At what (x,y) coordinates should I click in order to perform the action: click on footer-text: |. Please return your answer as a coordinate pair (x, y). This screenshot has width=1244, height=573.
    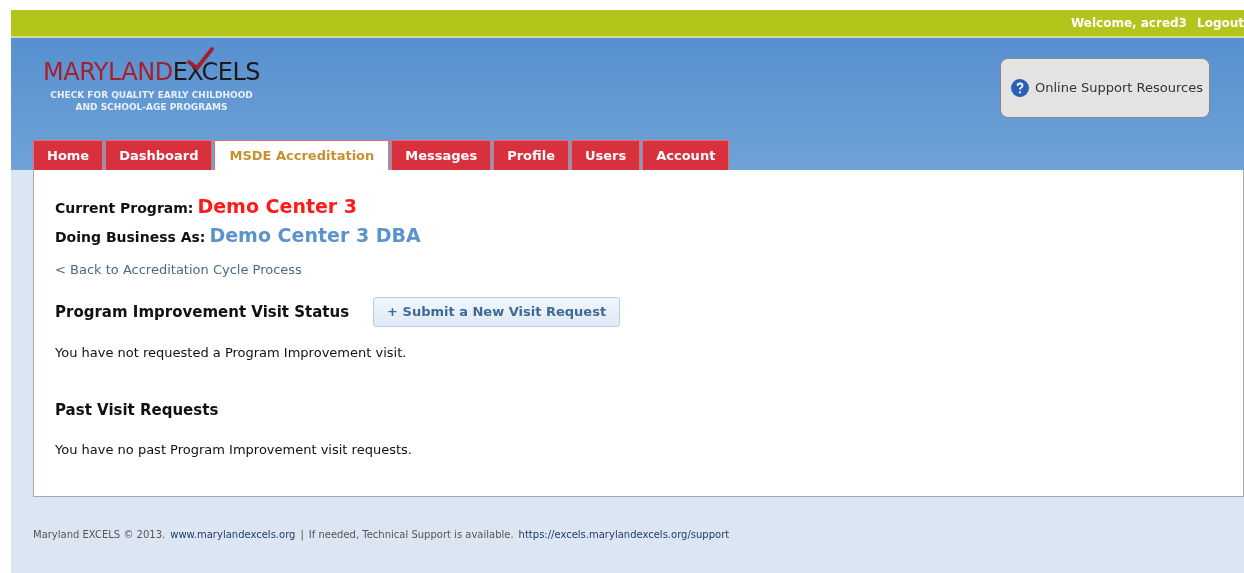
    Looking at the image, I should click on (302, 535).